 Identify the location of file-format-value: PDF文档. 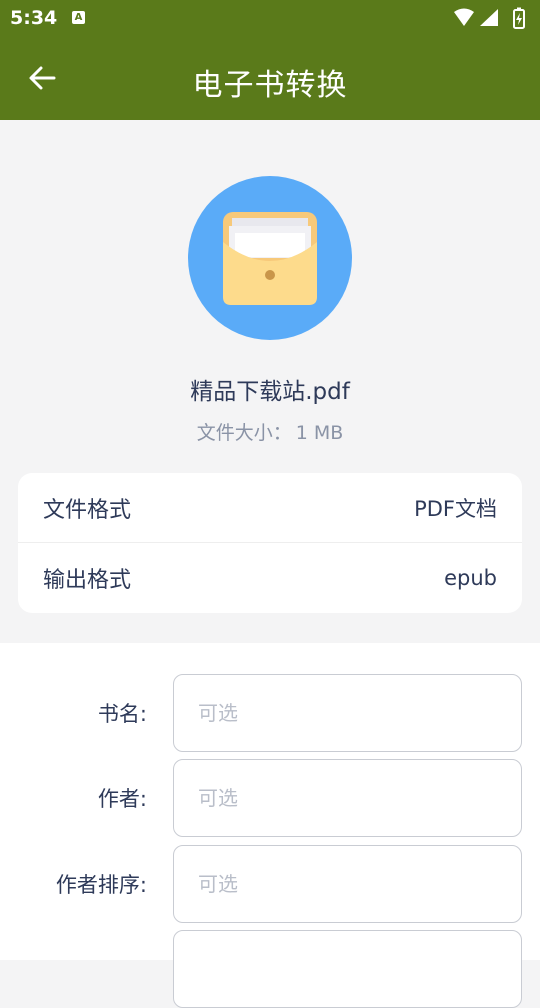
(455, 508).